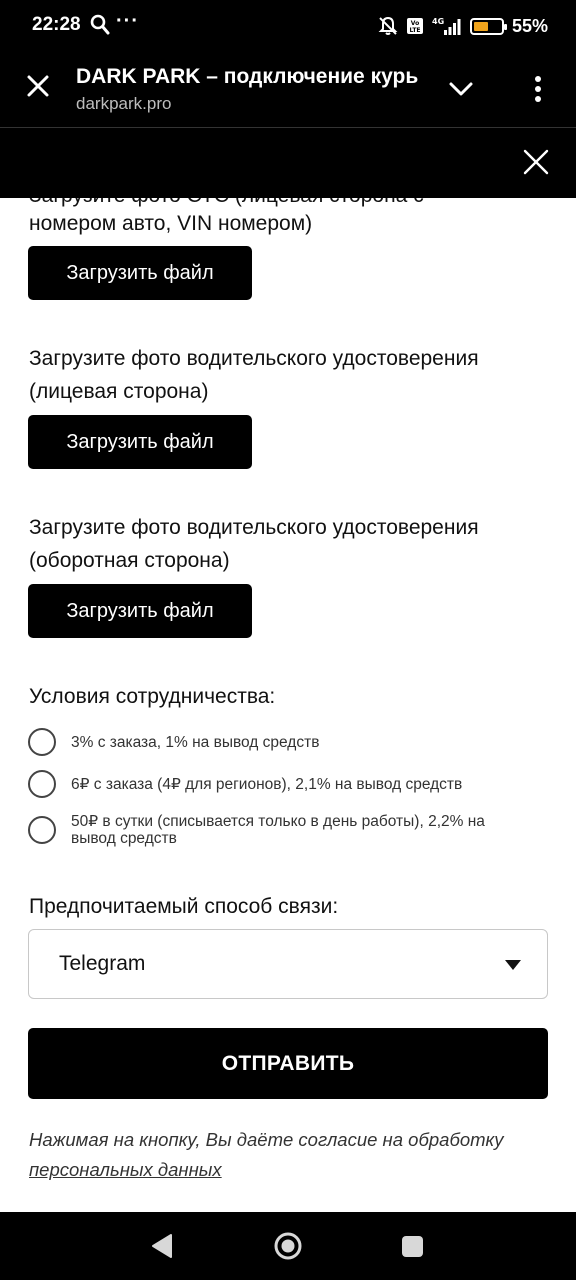  Describe the element at coordinates (414, 30) in the screenshot. I see `svg-text: LTE` at that location.